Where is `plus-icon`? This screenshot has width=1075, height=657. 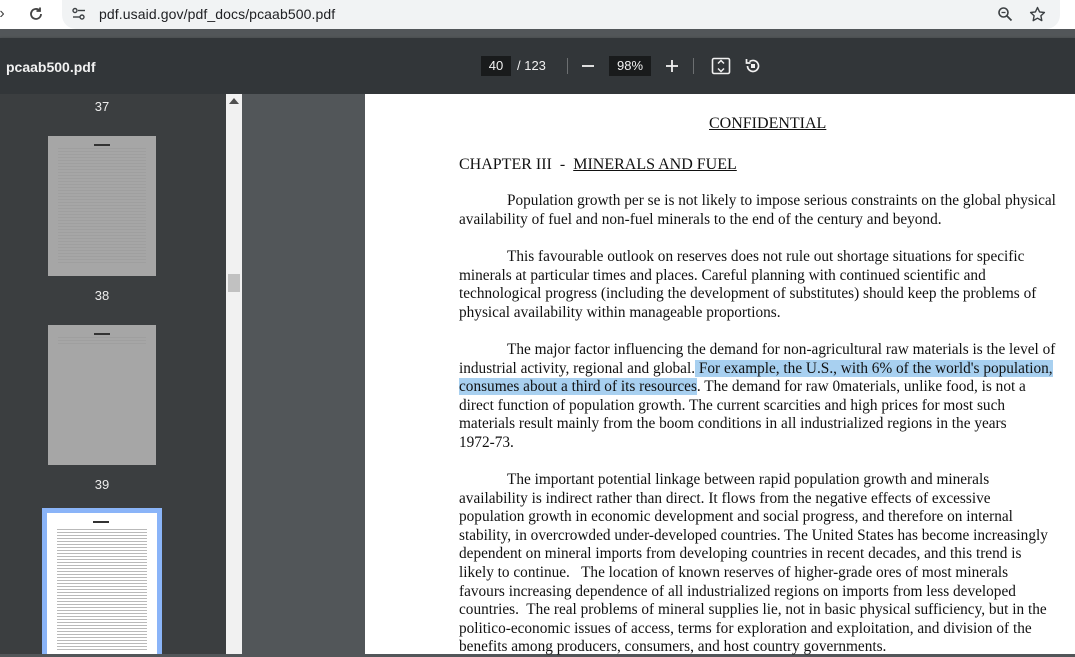 plus-icon is located at coordinates (672, 66).